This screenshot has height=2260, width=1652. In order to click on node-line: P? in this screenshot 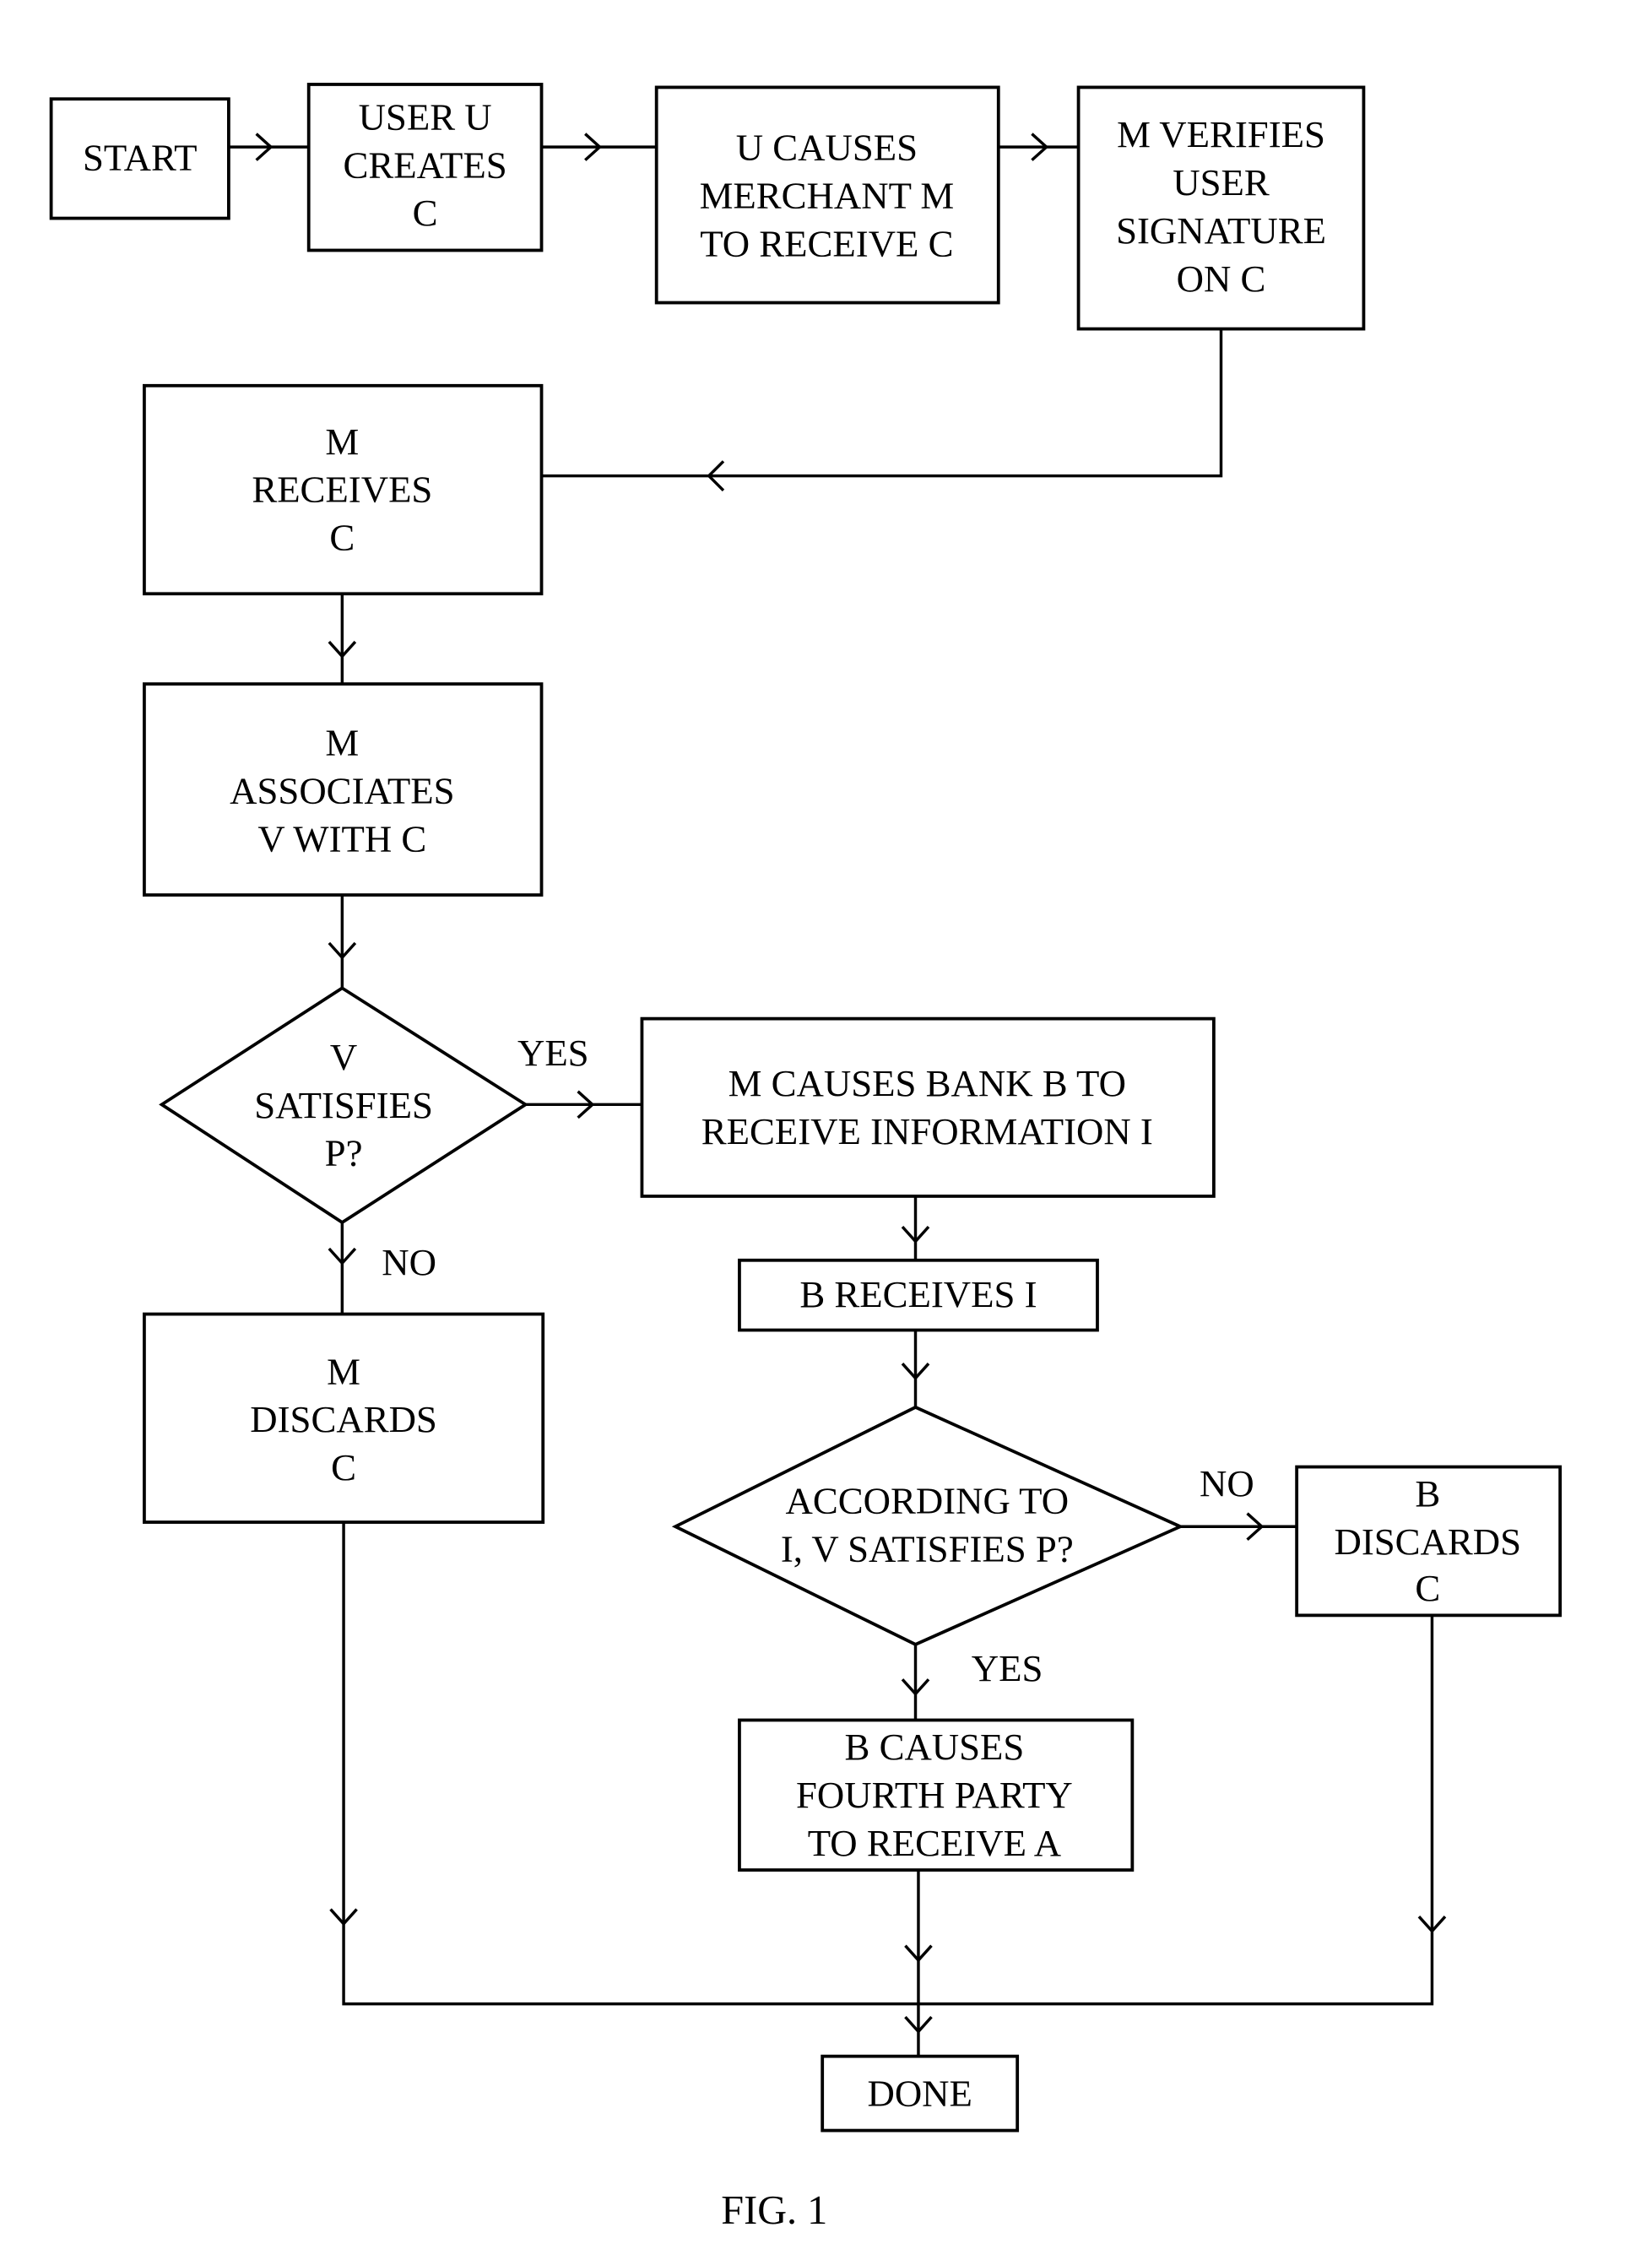, I will do `click(344, 1153)`.